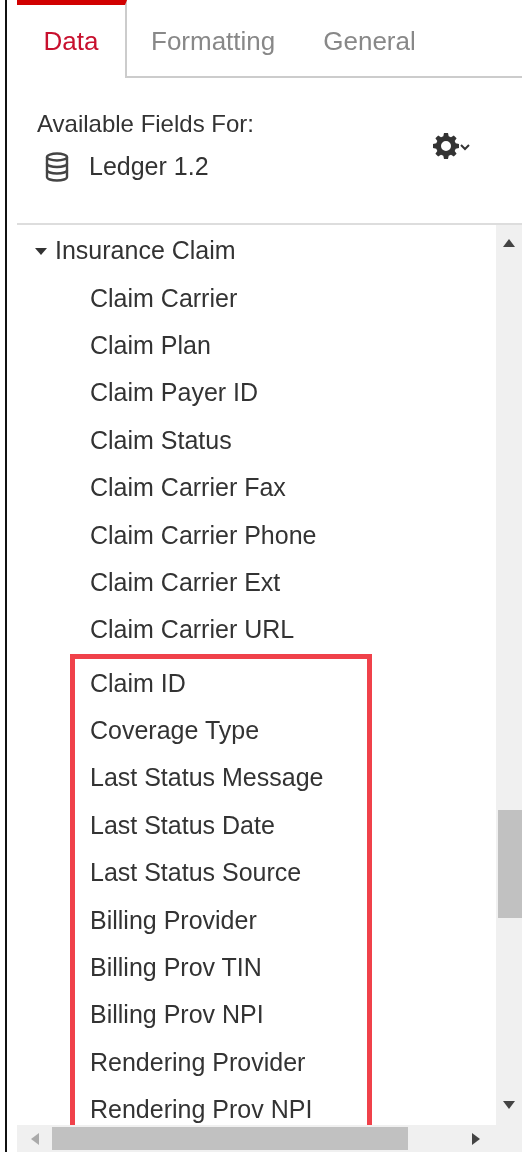 This screenshot has width=522, height=1152. What do you see at coordinates (221, 683) in the screenshot?
I see `field-item: Claim ID` at bounding box center [221, 683].